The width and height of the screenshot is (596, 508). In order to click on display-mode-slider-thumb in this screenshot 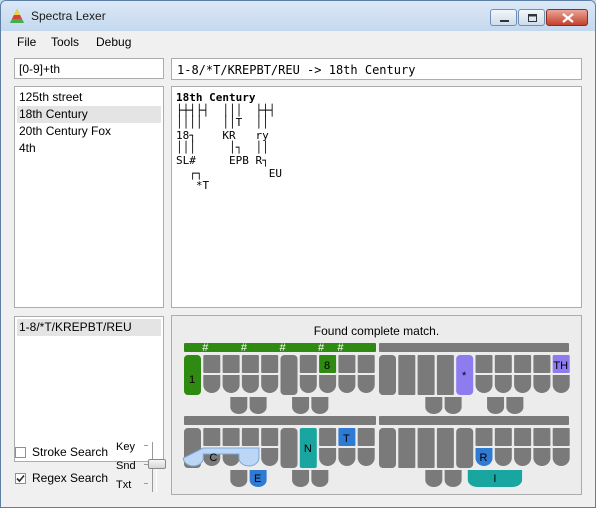, I will do `click(157, 464)`.